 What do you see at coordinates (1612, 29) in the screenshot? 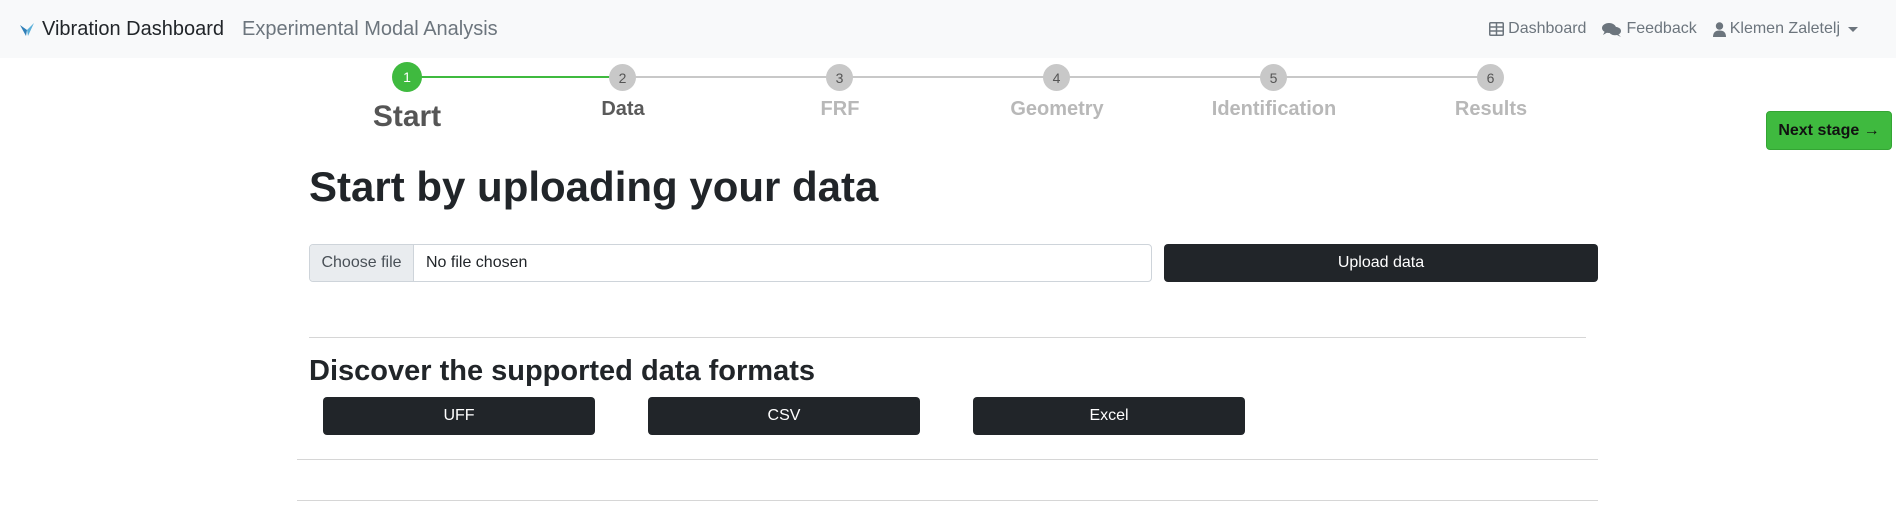
I see `chat-icon` at bounding box center [1612, 29].